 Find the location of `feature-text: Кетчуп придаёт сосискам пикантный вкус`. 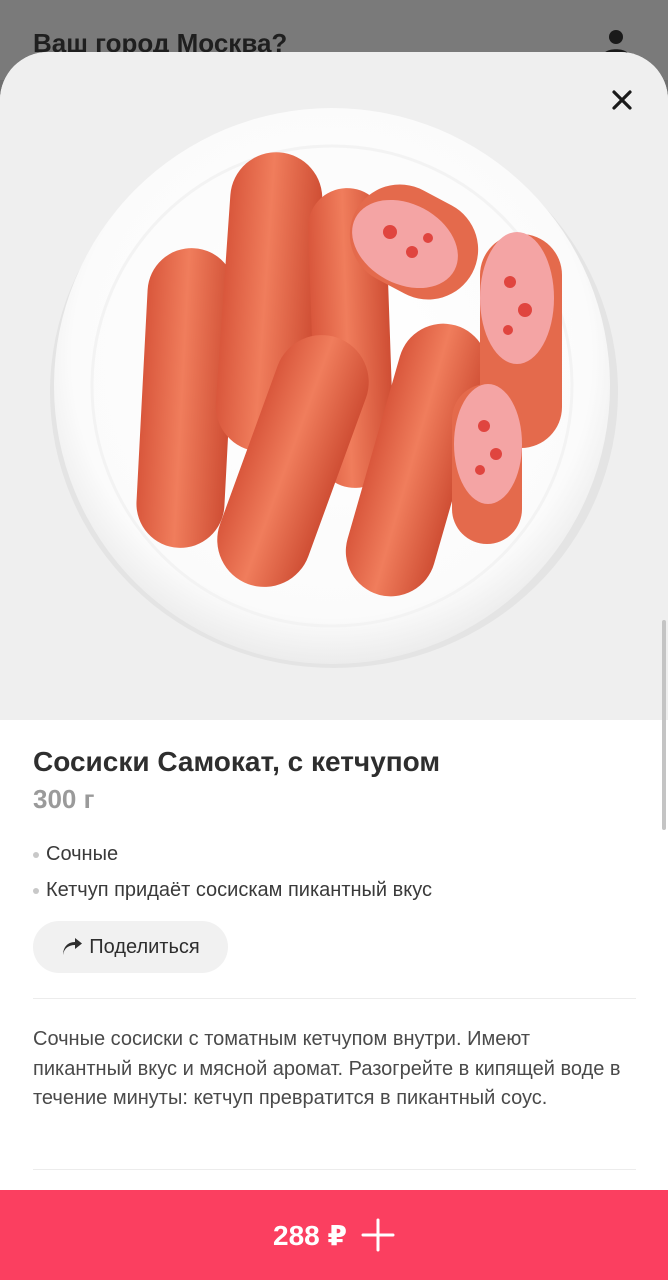

feature-text: Кетчуп придаёт сосискам пикантный вкус is located at coordinates (239, 890).